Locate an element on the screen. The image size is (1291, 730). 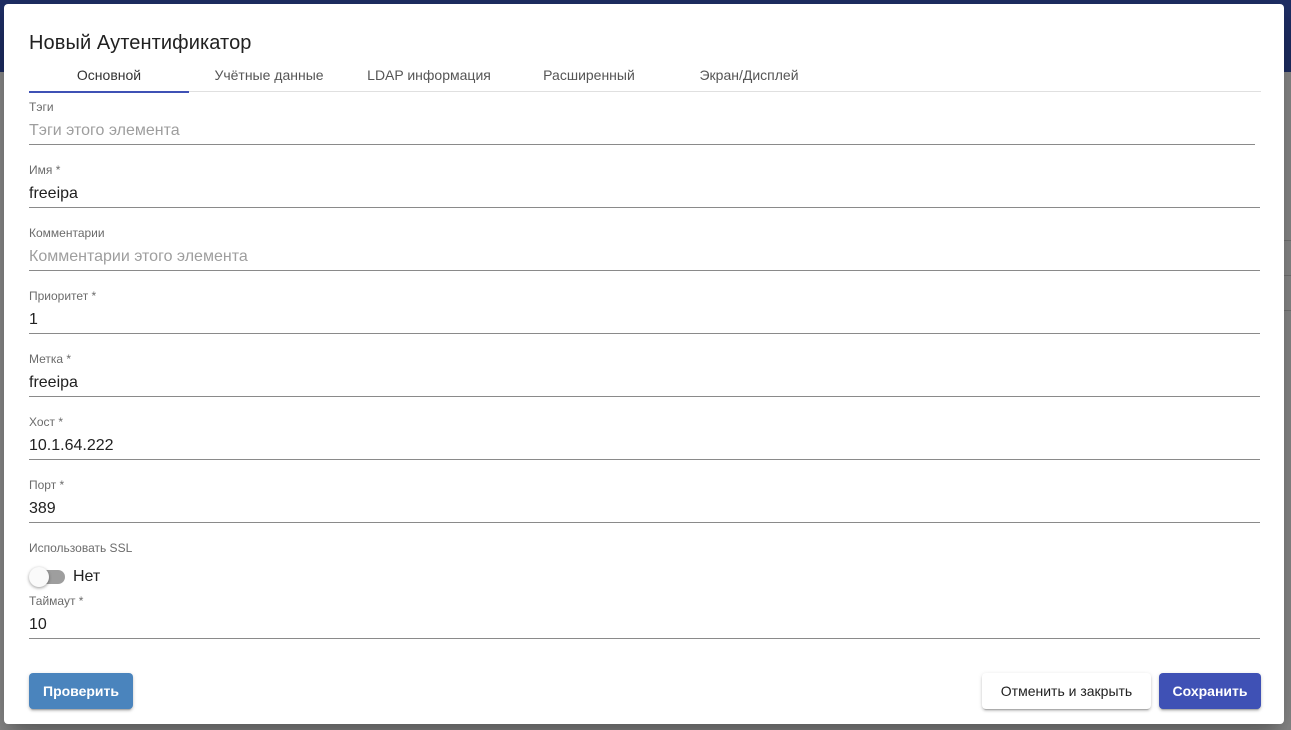
use-ssl-field: Использовать SSL is located at coordinates (644, 548).